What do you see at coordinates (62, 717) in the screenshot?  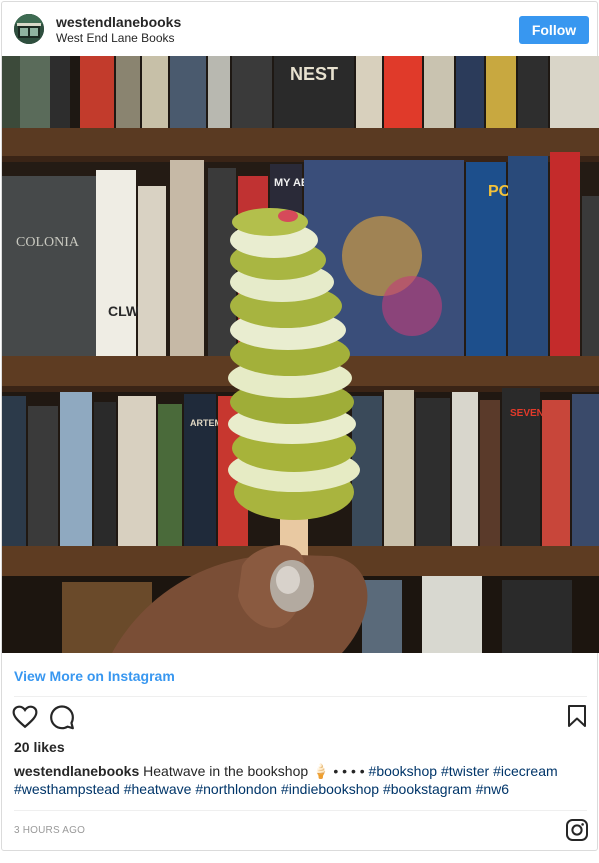 I see `comment-icon` at bounding box center [62, 717].